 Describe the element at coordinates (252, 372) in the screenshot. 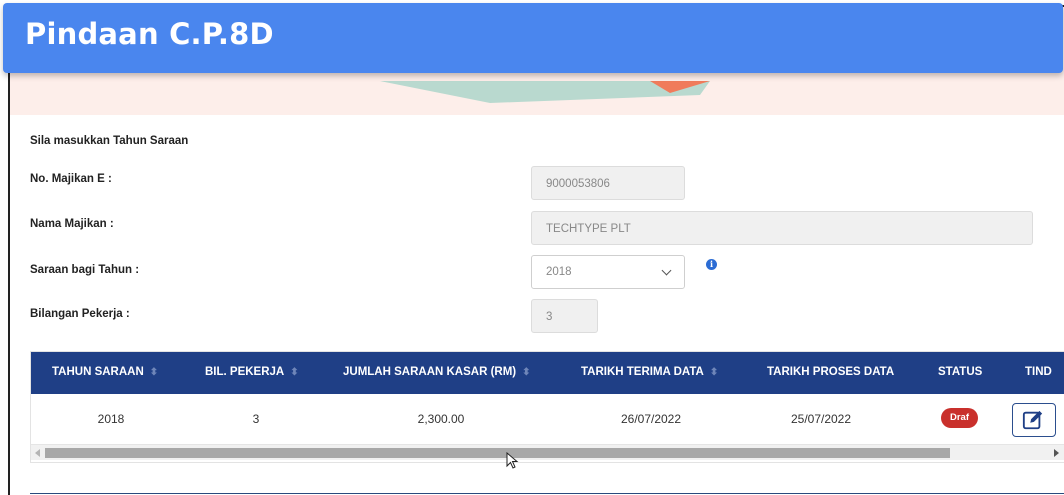

I see `th-bil-pekerja: BIL. PEKERJA ⬍` at that location.